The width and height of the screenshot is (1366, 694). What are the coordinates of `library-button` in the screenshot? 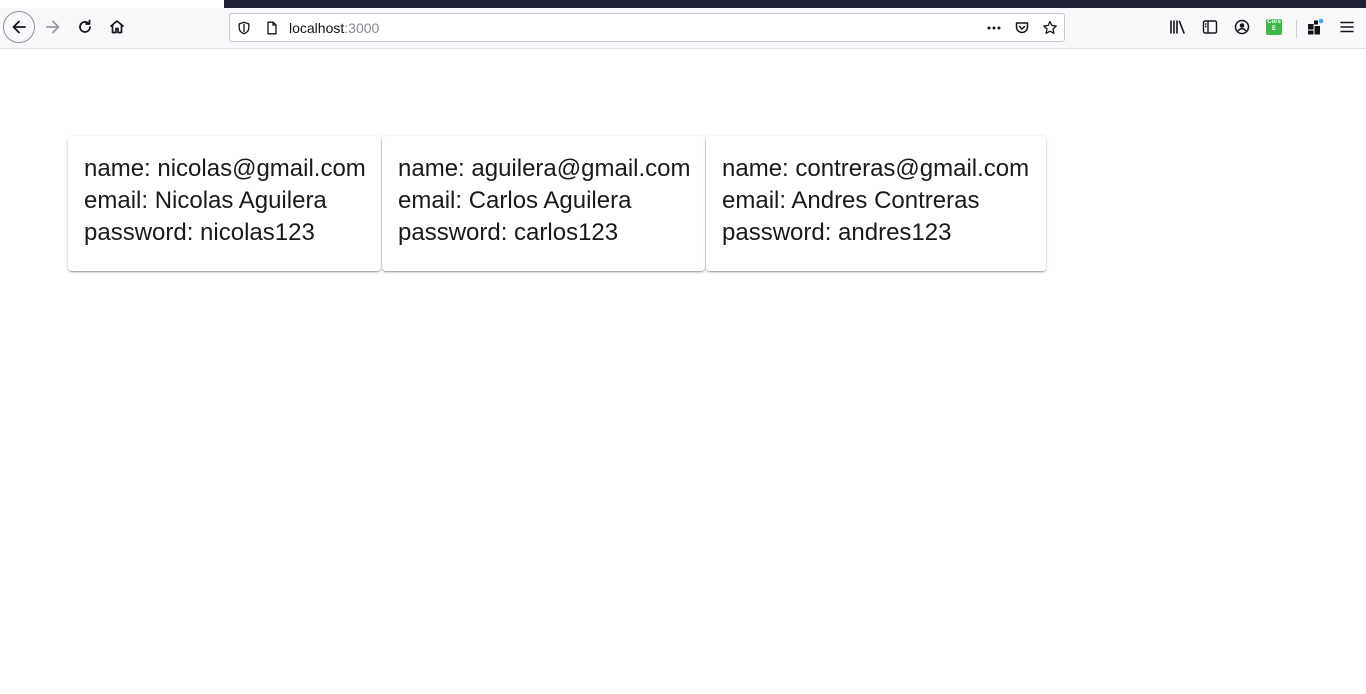 It's located at (1178, 27).